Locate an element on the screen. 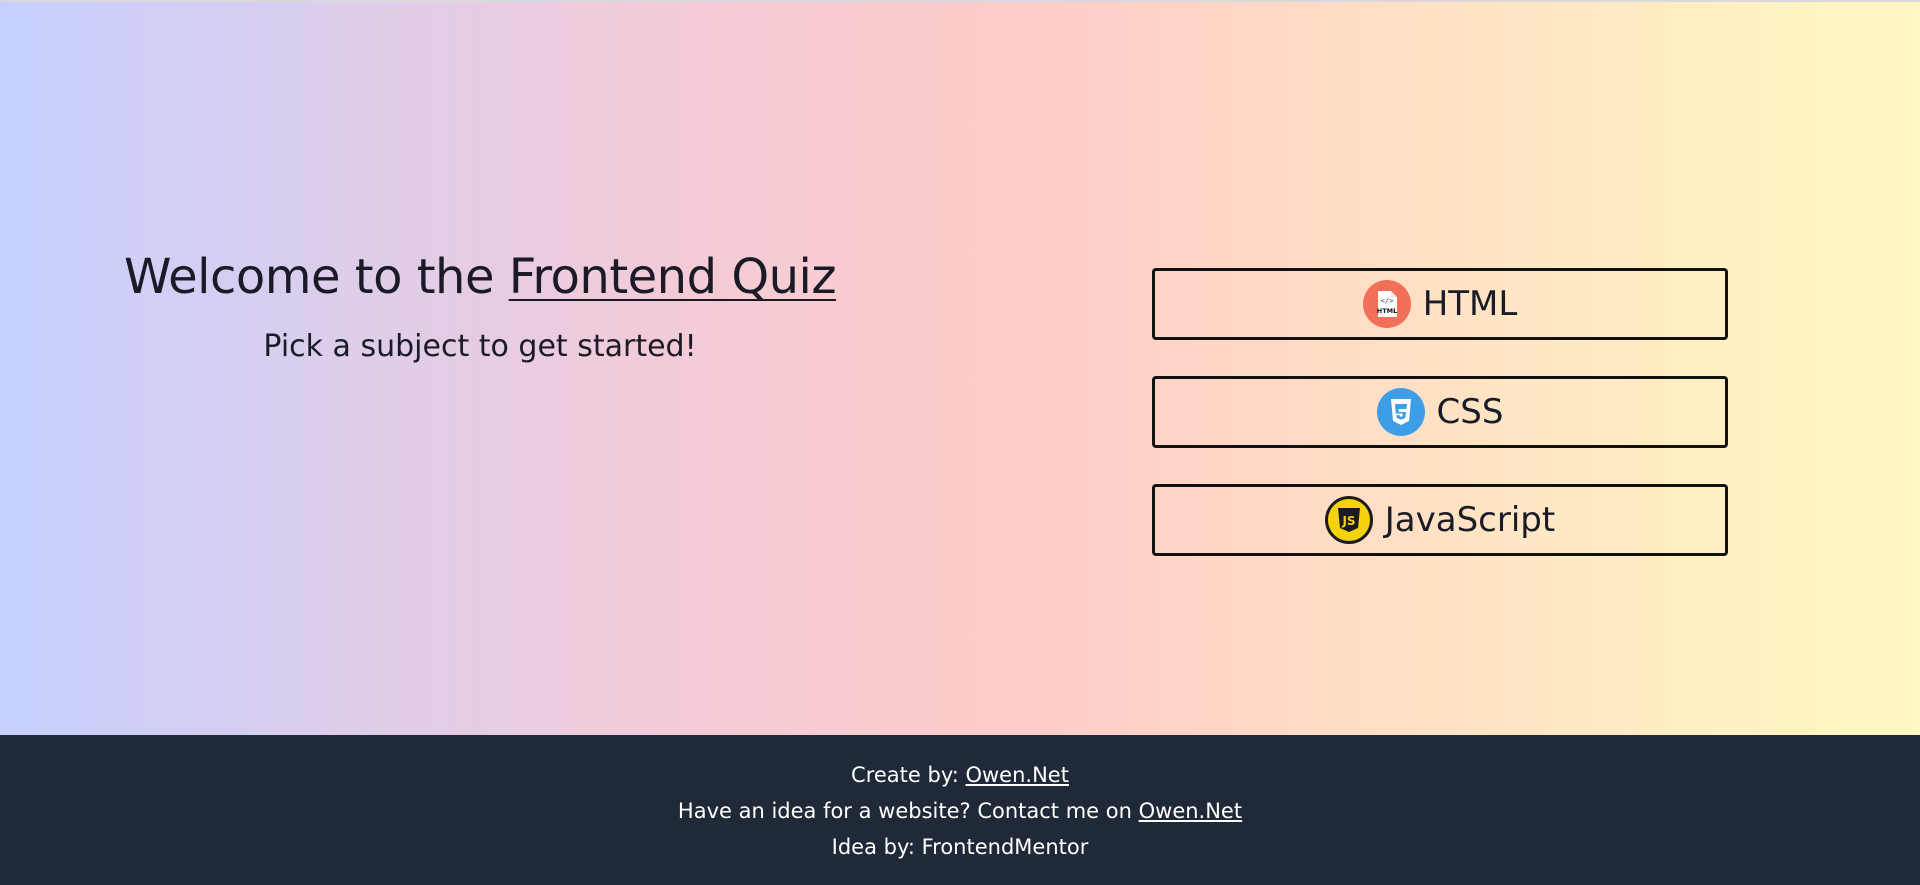 This screenshot has width=1920, height=885. subject-button-css: CSS is located at coordinates (1440, 412).